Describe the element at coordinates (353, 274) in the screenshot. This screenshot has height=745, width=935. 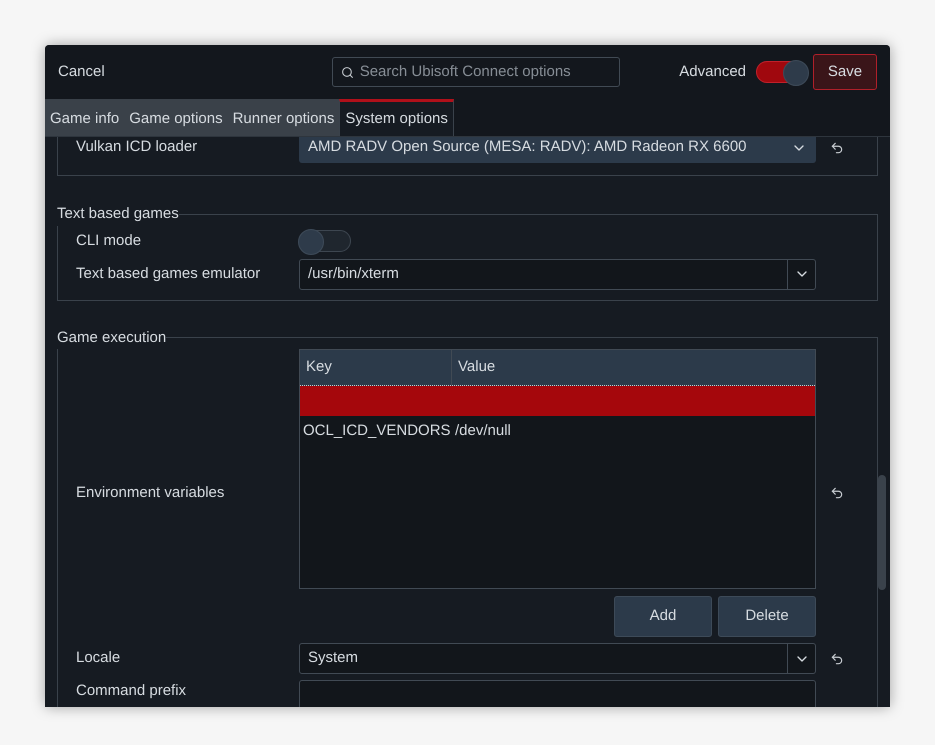
I see `combo-value: /usr/bin/xterm` at that location.